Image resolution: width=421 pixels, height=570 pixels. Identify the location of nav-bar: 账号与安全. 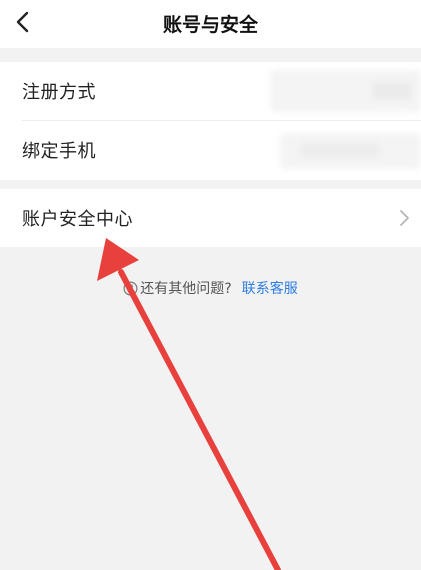
(210, 24).